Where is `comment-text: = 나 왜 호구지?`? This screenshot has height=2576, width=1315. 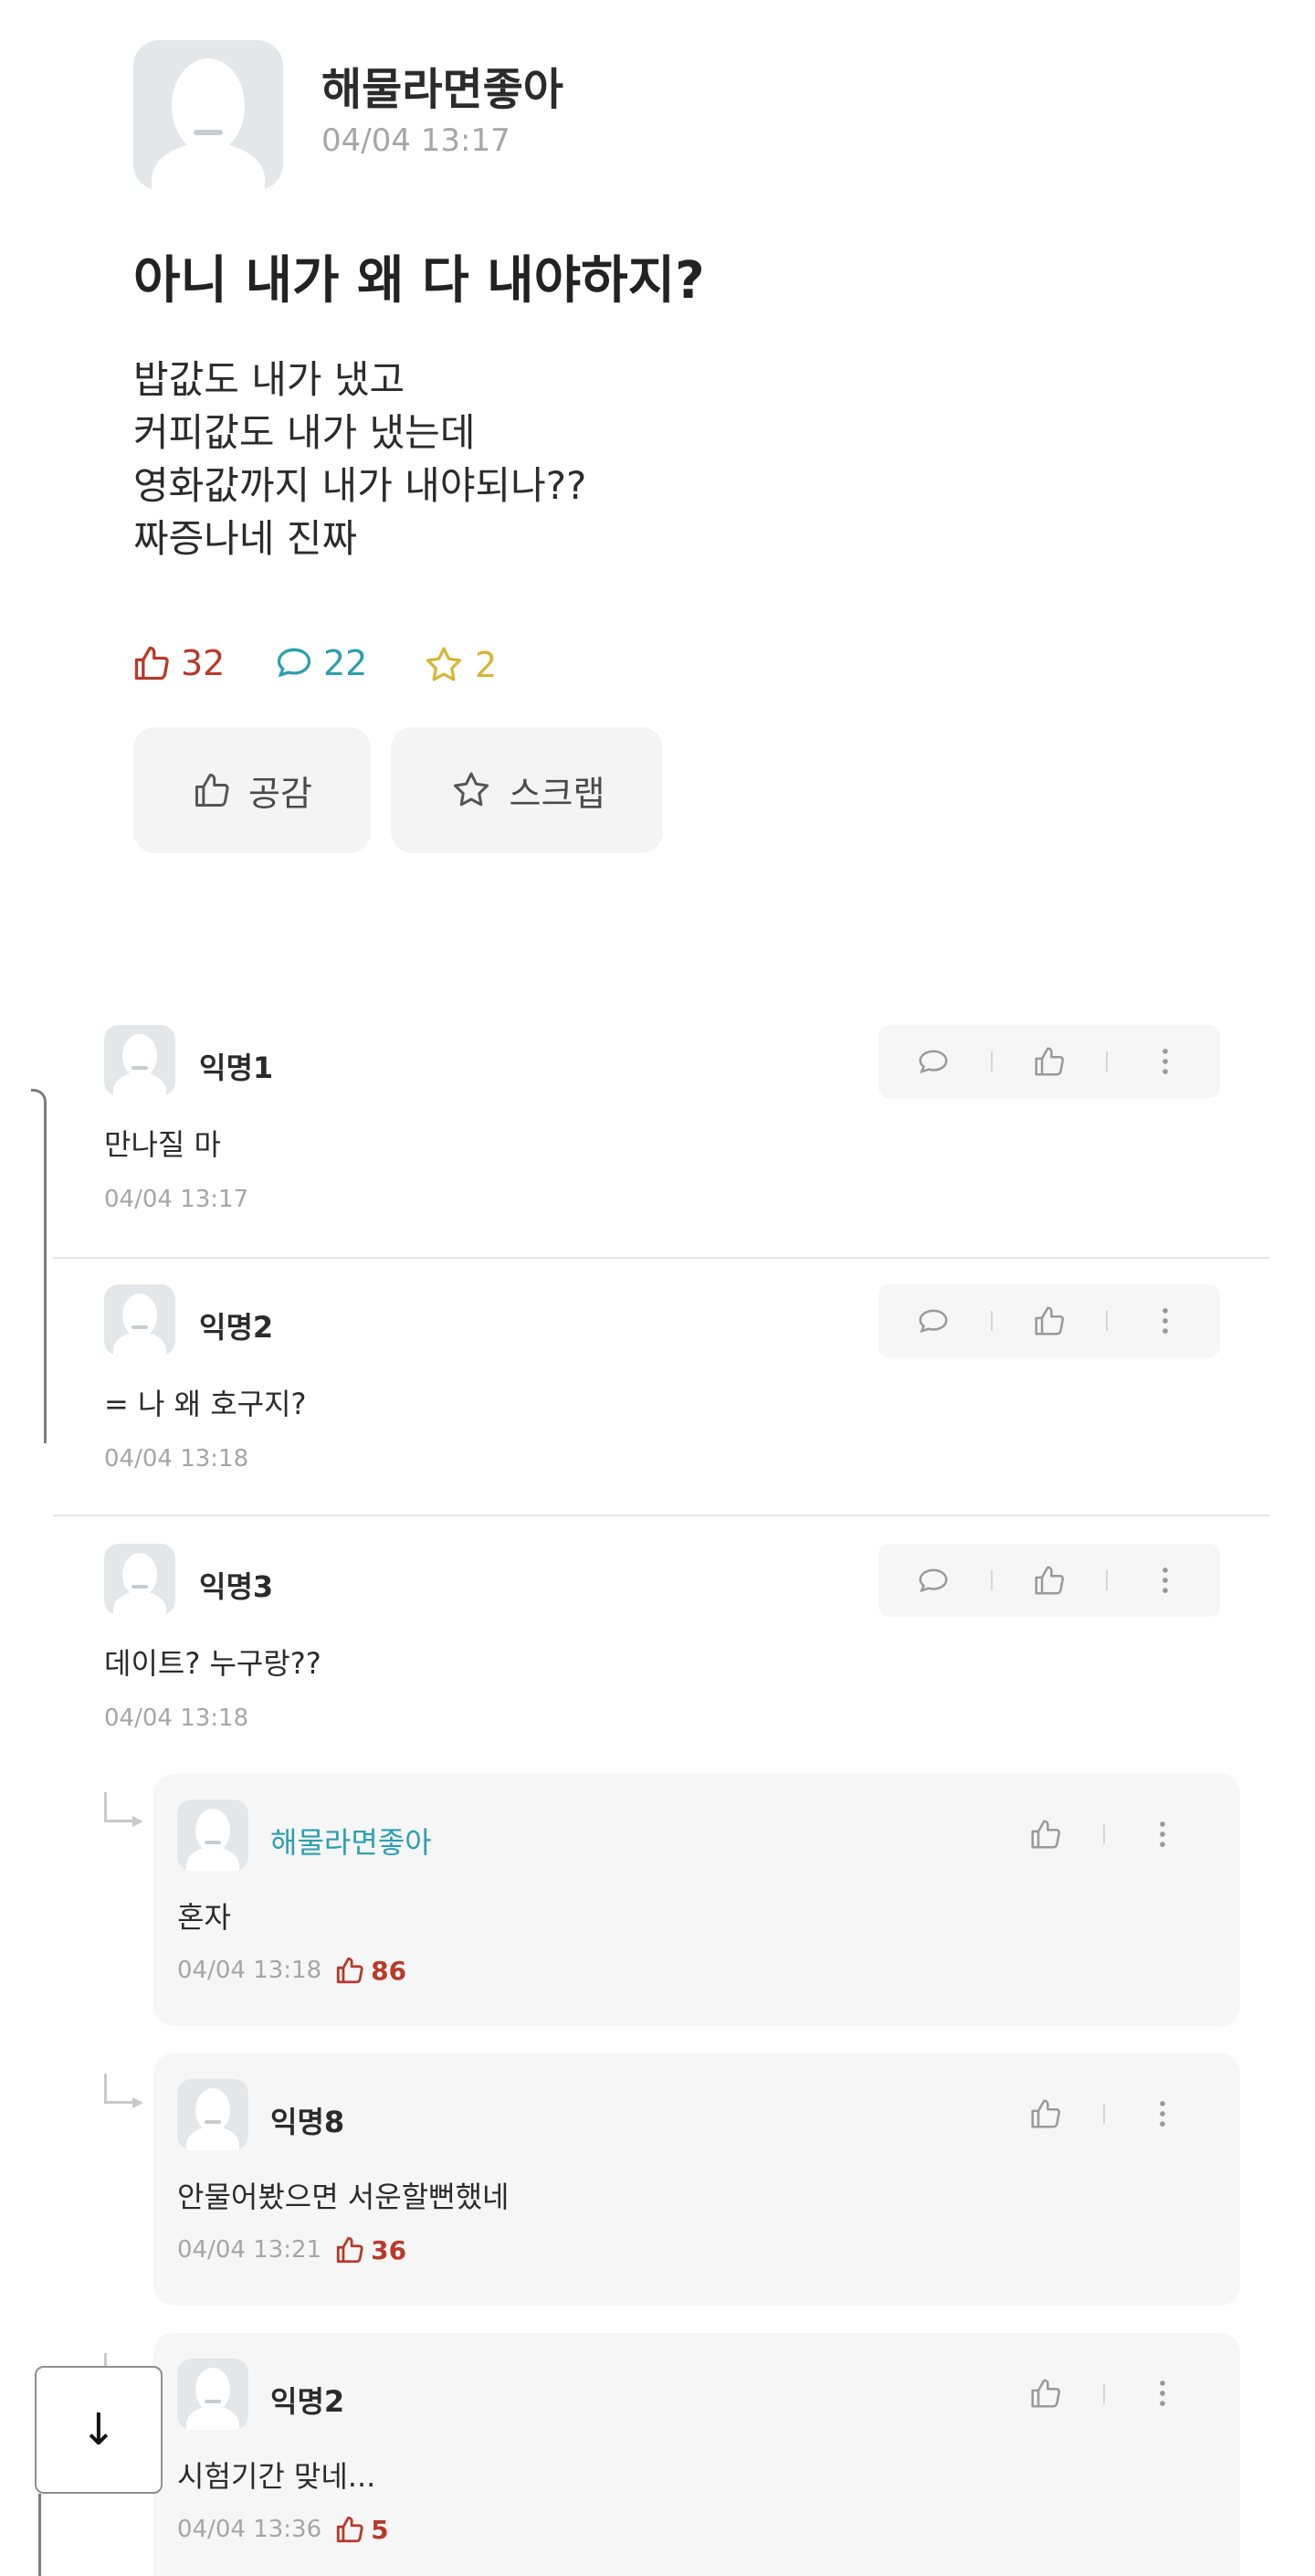
comment-text: = 나 왜 호구지? is located at coordinates (205, 1404).